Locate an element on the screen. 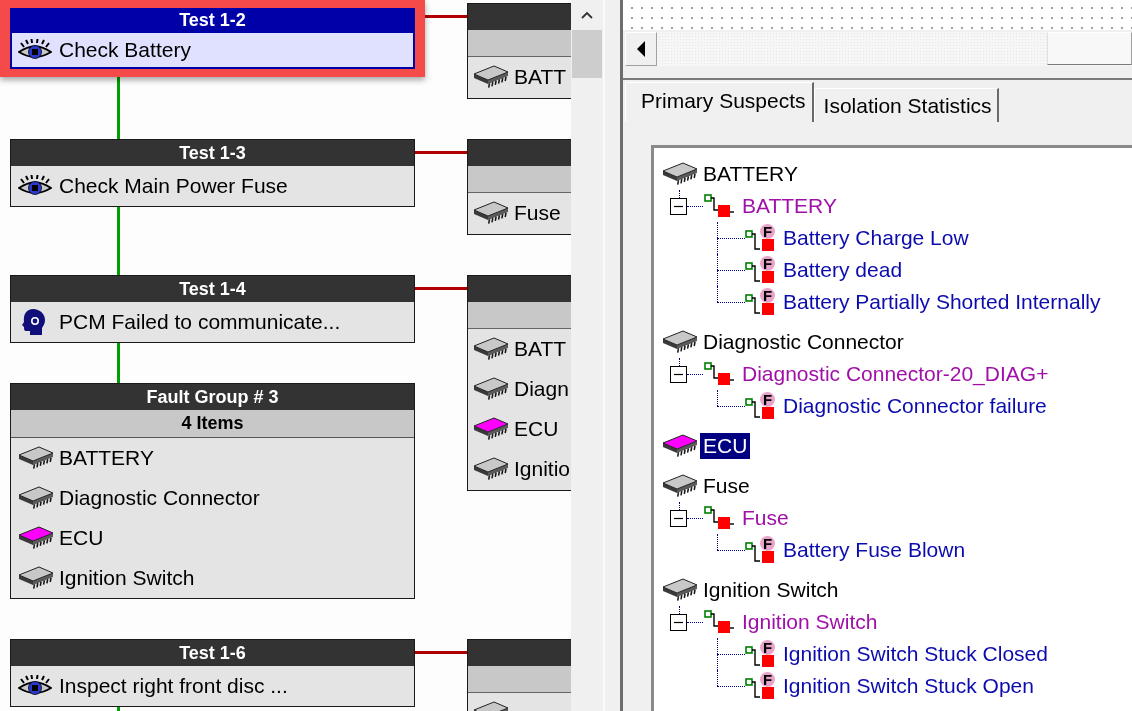 The width and height of the screenshot is (1132, 711). step-label: Check Main Power Fuse is located at coordinates (173, 186).